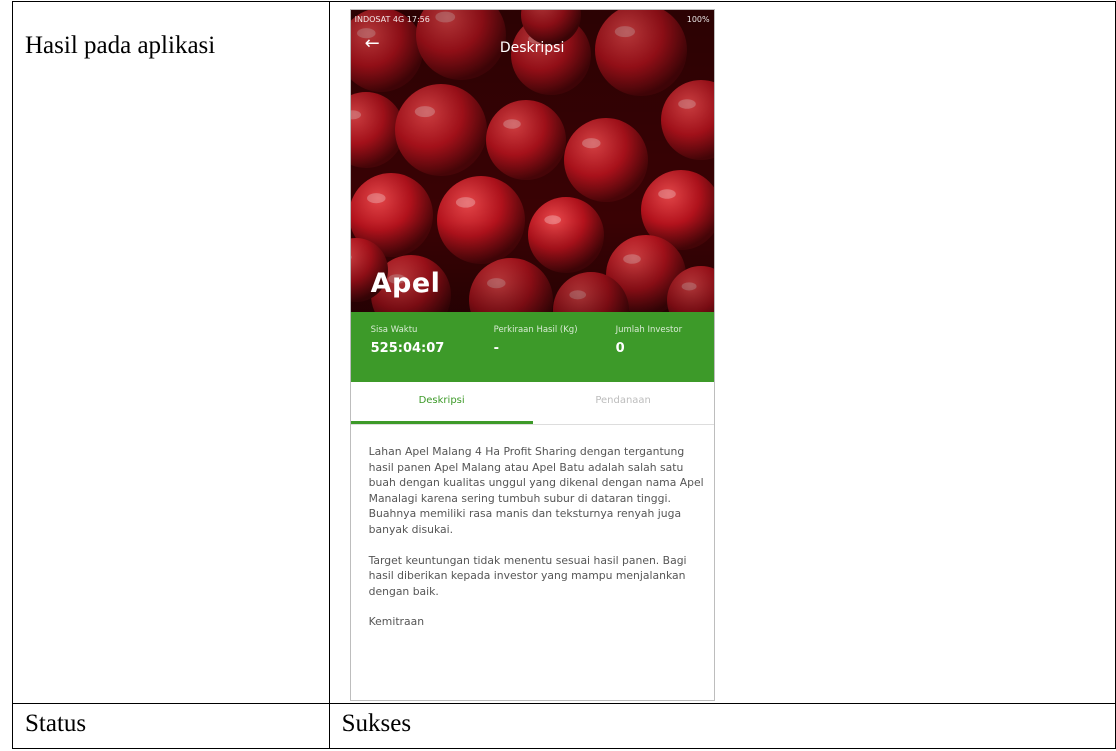  Describe the element at coordinates (407, 348) in the screenshot. I see `stat-value: 525:04:07` at that location.